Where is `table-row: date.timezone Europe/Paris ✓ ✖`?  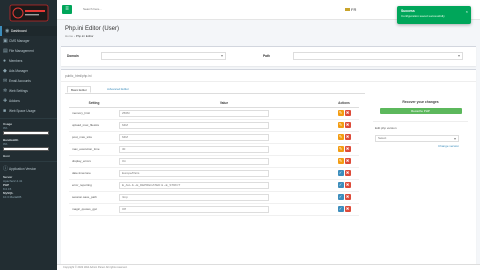 table-row: date.timezone Europe/Paris ✓ ✖ is located at coordinates (214, 173).